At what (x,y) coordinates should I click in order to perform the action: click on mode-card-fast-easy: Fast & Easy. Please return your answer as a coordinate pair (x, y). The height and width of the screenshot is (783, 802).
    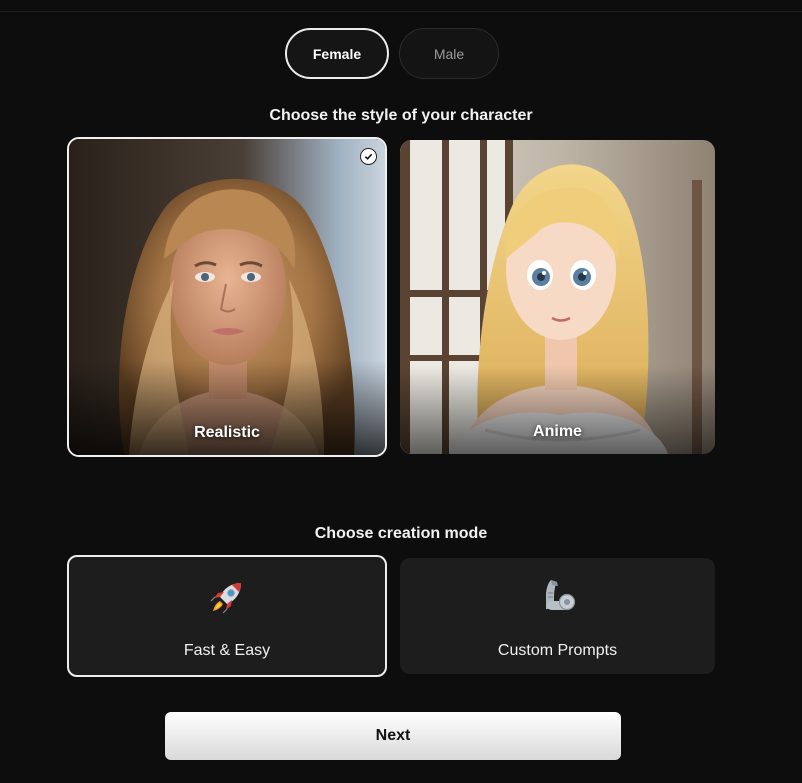
    Looking at the image, I should click on (227, 616).